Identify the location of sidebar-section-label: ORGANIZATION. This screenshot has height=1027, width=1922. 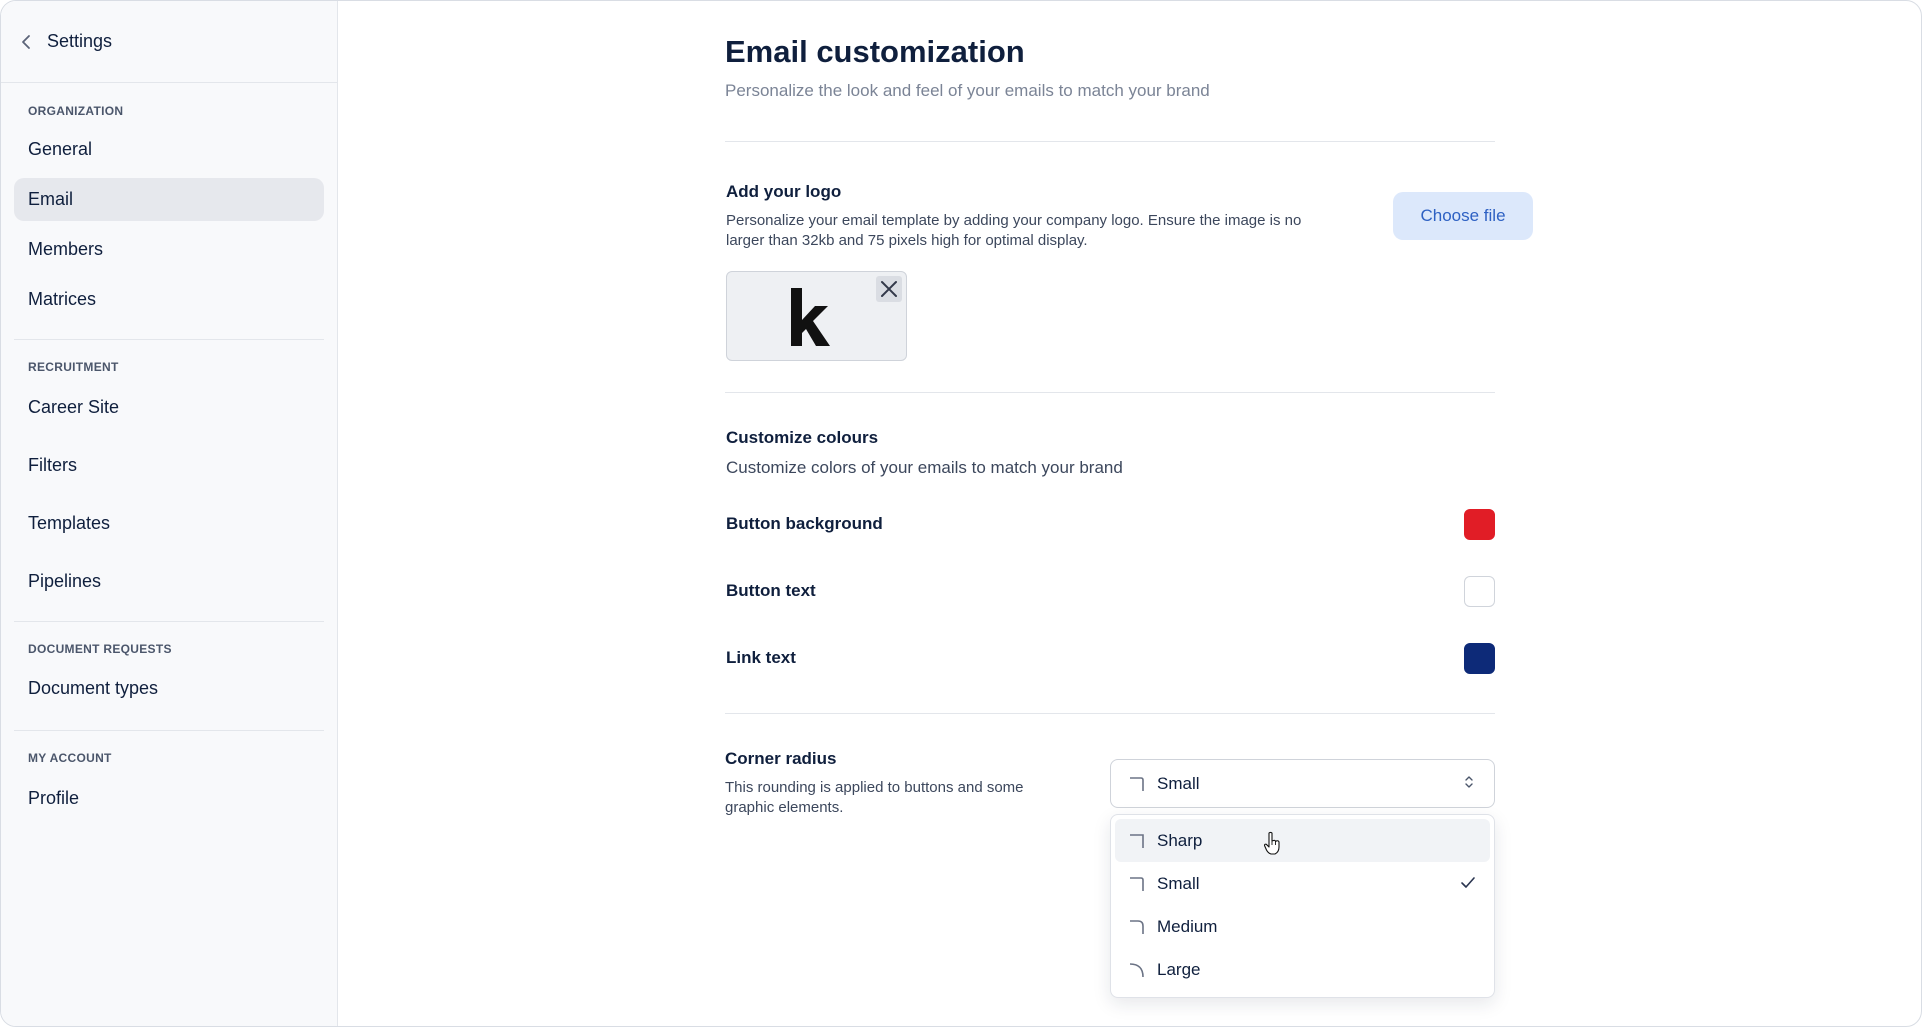
(76, 111).